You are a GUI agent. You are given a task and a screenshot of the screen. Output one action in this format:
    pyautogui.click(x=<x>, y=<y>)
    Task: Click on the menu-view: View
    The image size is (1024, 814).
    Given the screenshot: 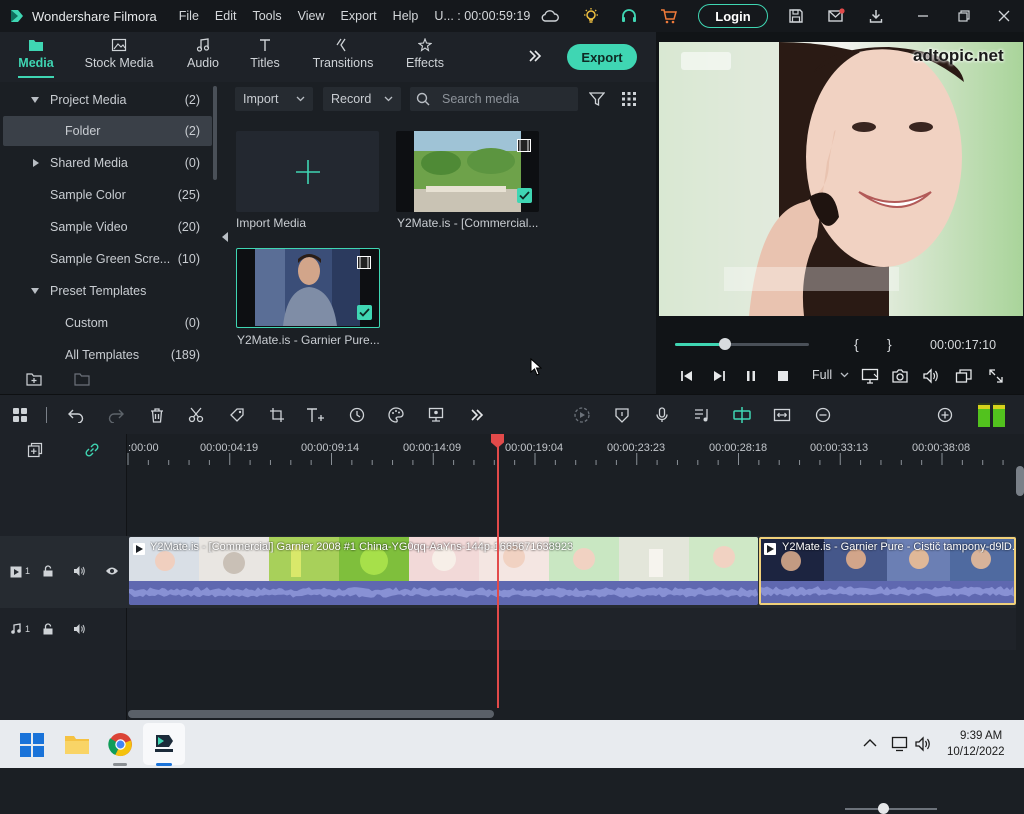 What is the action you would take?
    pyautogui.click(x=311, y=16)
    